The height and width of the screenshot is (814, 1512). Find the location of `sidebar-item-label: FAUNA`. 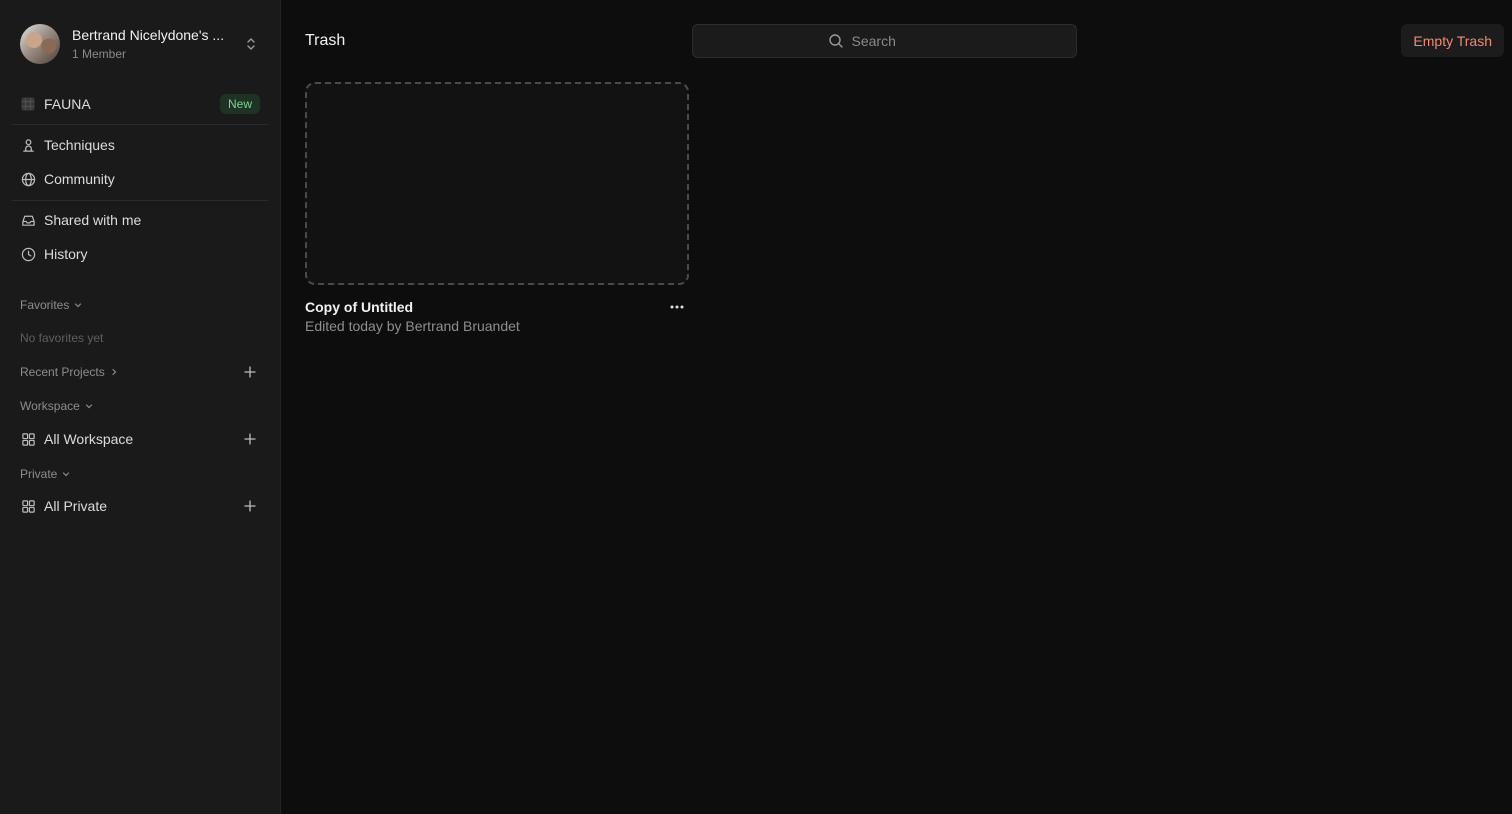

sidebar-item-label: FAUNA is located at coordinates (67, 104).